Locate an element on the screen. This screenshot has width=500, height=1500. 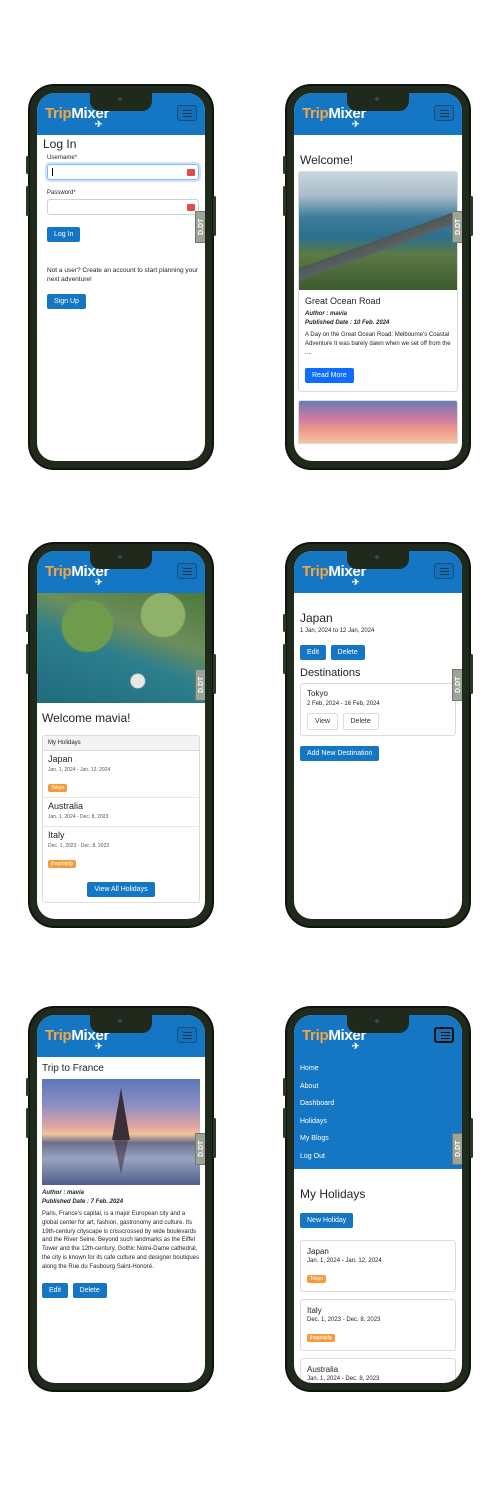
holiday-dates: Jan. 1, 2024 - Jan. 12, 2024 is located at coordinates (344, 1261).